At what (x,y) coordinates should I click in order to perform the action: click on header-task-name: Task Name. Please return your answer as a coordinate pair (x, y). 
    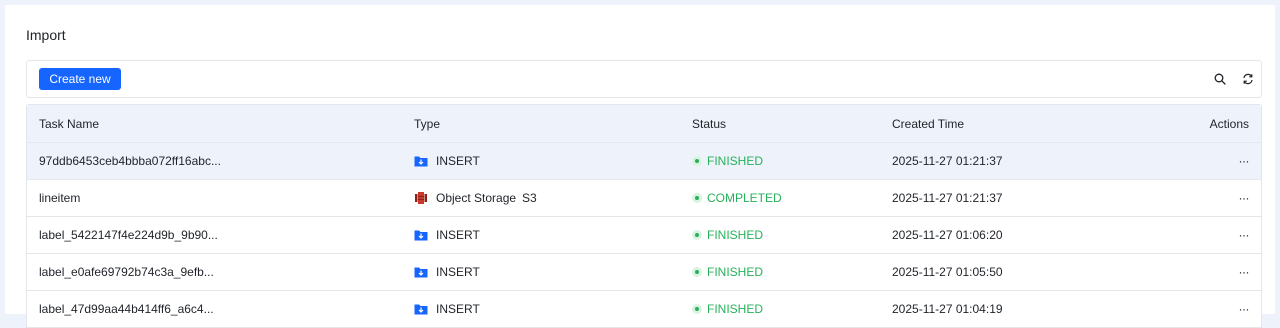
    Looking at the image, I should click on (220, 124).